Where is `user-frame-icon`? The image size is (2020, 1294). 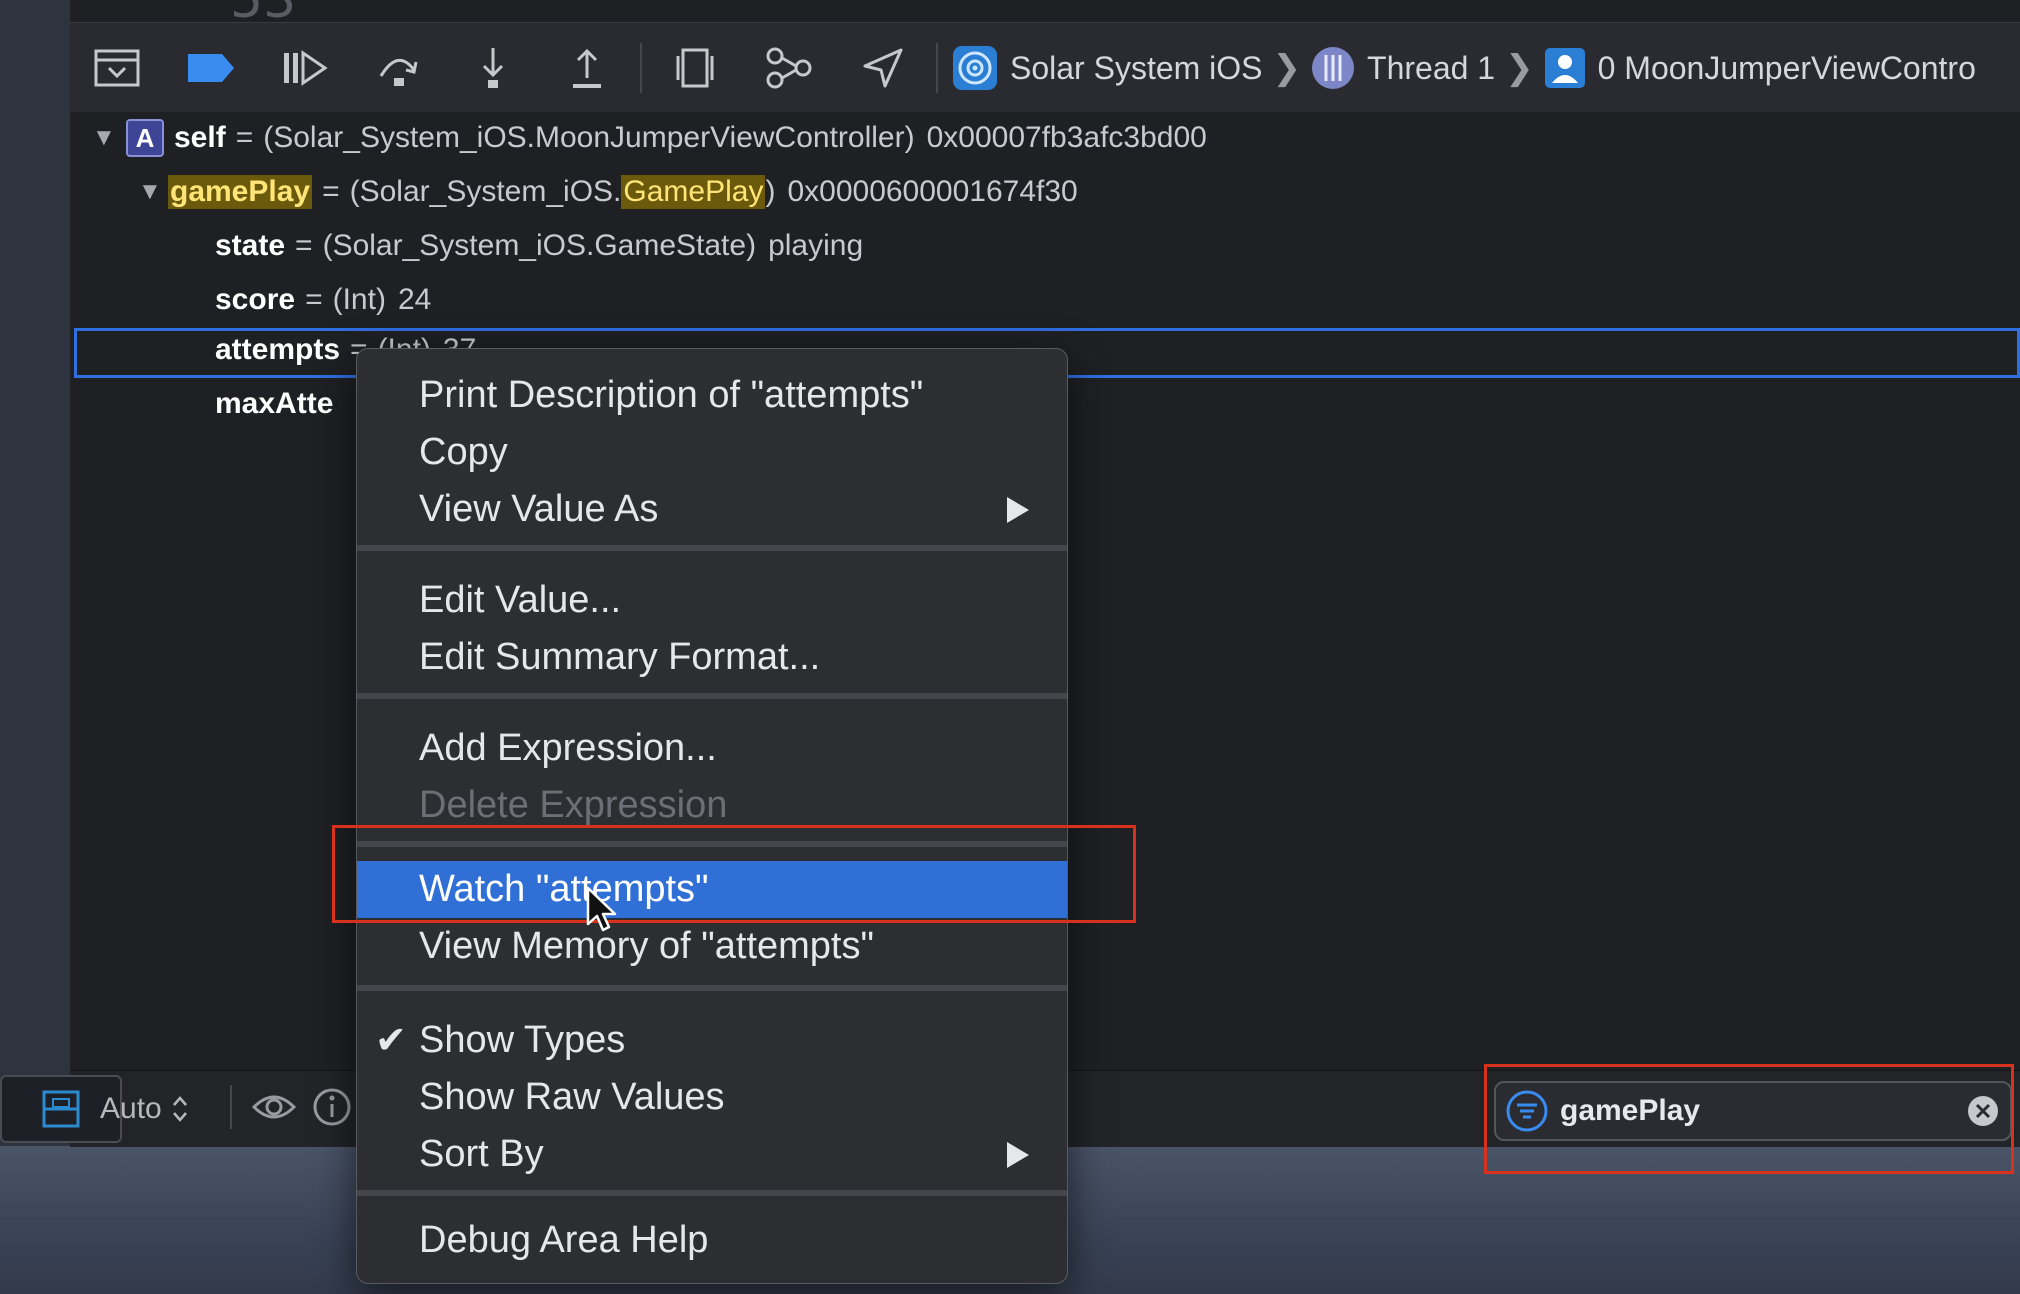
user-frame-icon is located at coordinates (1564, 68).